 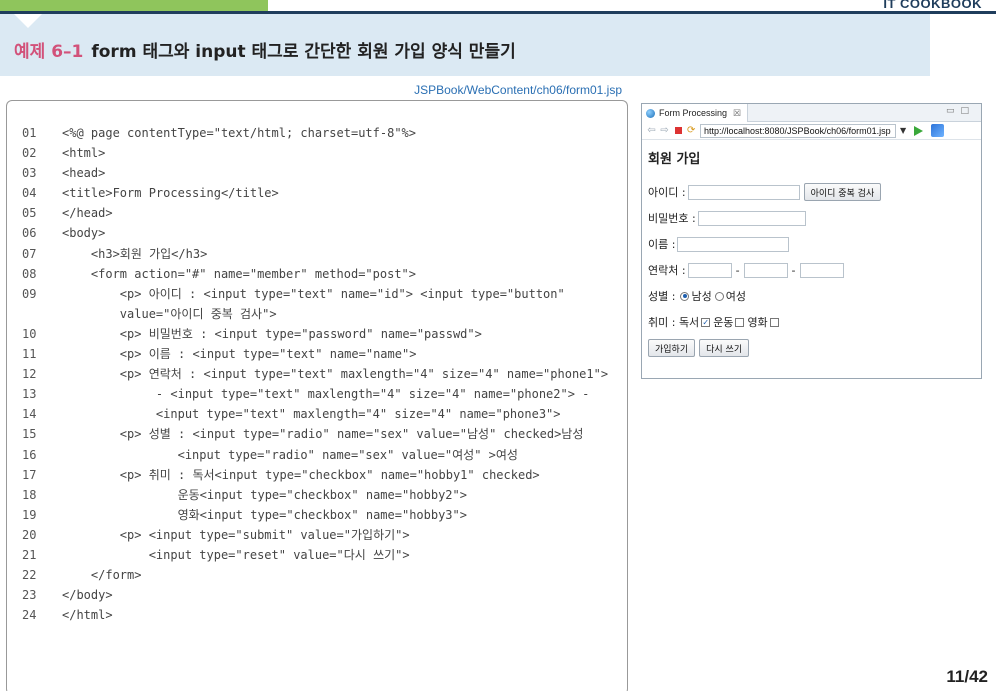 What do you see at coordinates (692, 130) in the screenshot?
I see `refresh-icon: ⟳` at bounding box center [692, 130].